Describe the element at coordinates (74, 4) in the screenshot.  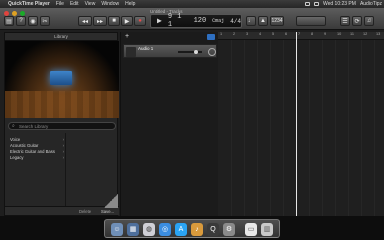
I see `menu-edit: Edit` at that location.